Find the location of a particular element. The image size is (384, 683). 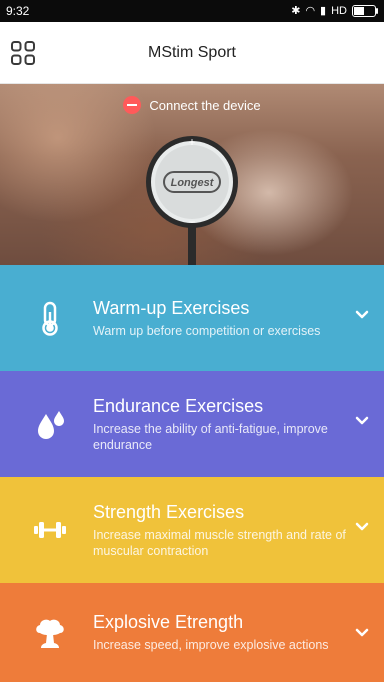

water-drops-icon is located at coordinates (51, 425).